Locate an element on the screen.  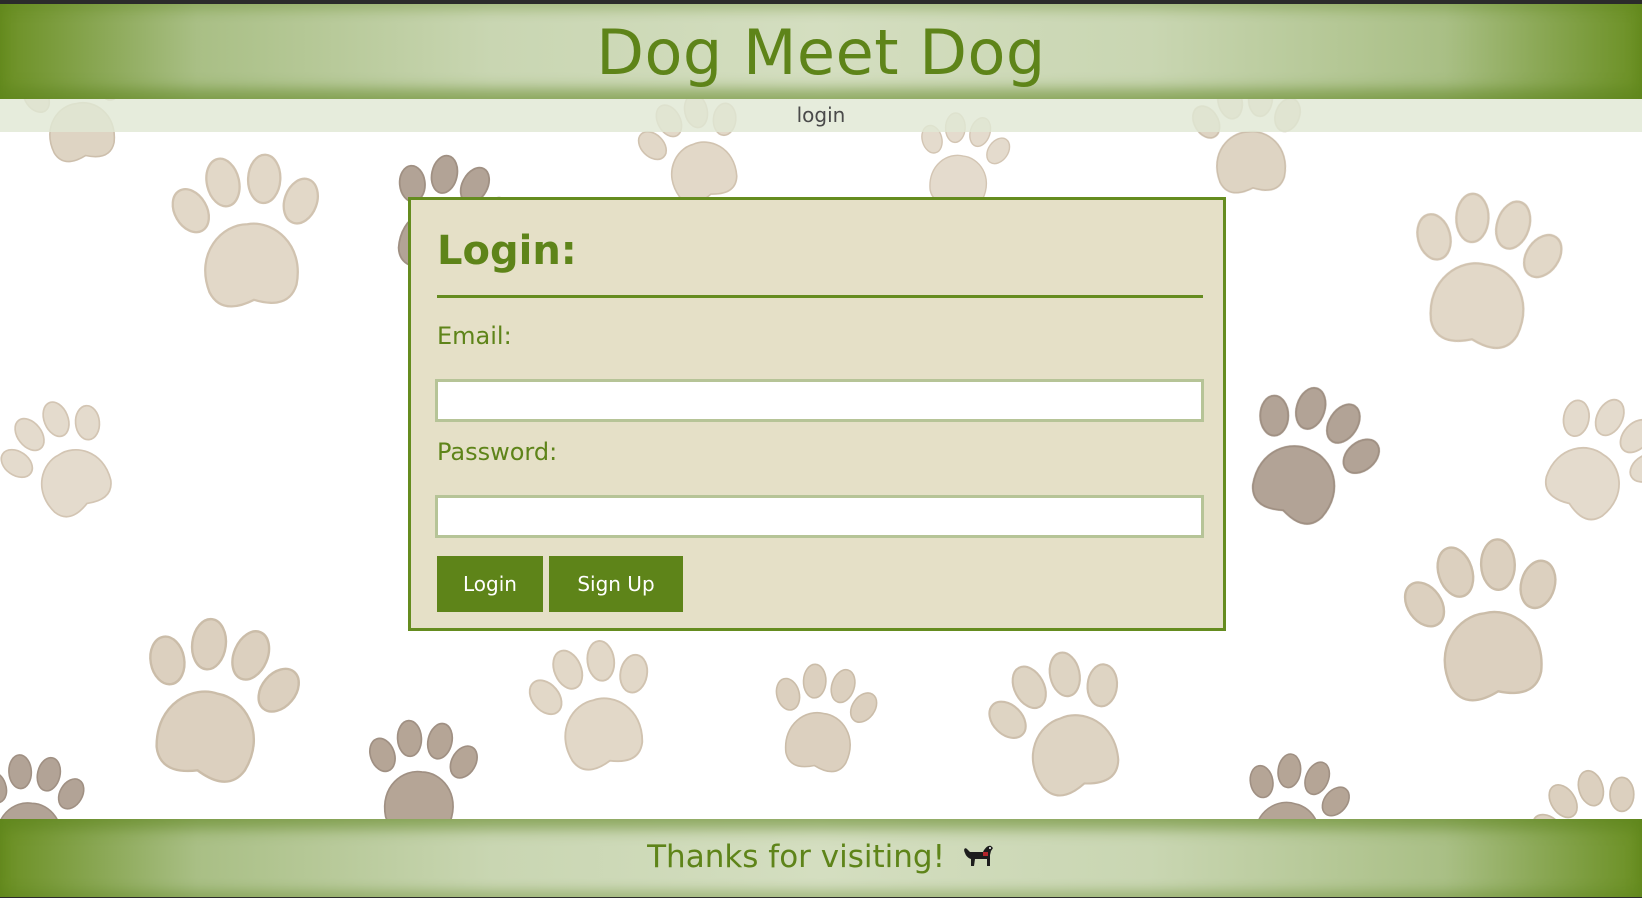
footer-message: Thanks for visiting! is located at coordinates (821, 858).